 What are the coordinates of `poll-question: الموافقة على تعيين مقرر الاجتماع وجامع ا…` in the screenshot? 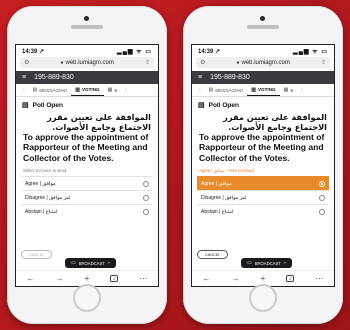 It's located at (87, 137).